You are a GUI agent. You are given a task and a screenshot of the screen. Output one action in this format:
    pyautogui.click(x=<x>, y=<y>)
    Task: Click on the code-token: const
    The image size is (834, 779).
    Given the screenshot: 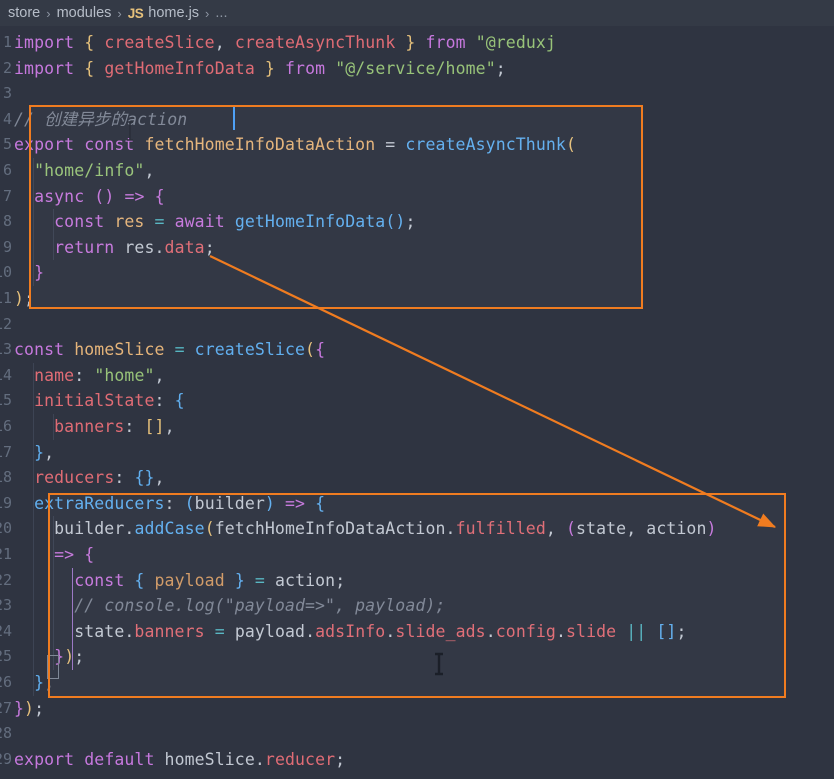 What is the action you would take?
    pyautogui.click(x=39, y=350)
    